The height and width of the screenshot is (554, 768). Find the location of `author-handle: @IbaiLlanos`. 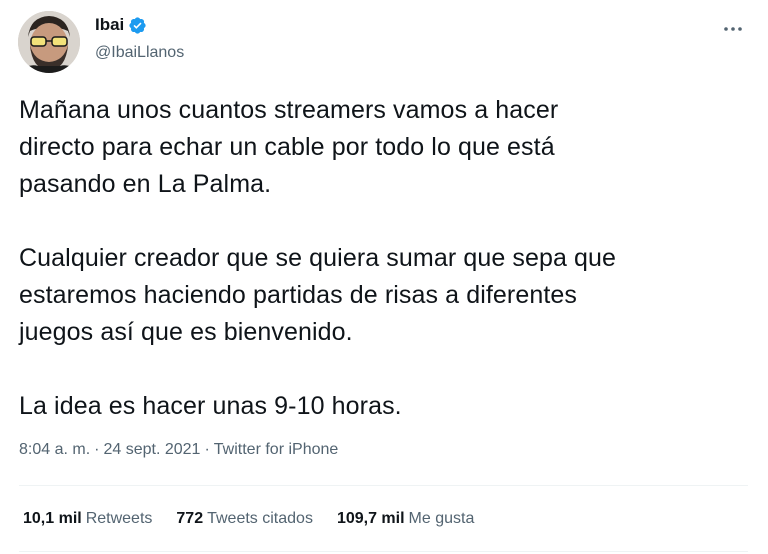

author-handle: @IbaiLlanos is located at coordinates (139, 53).